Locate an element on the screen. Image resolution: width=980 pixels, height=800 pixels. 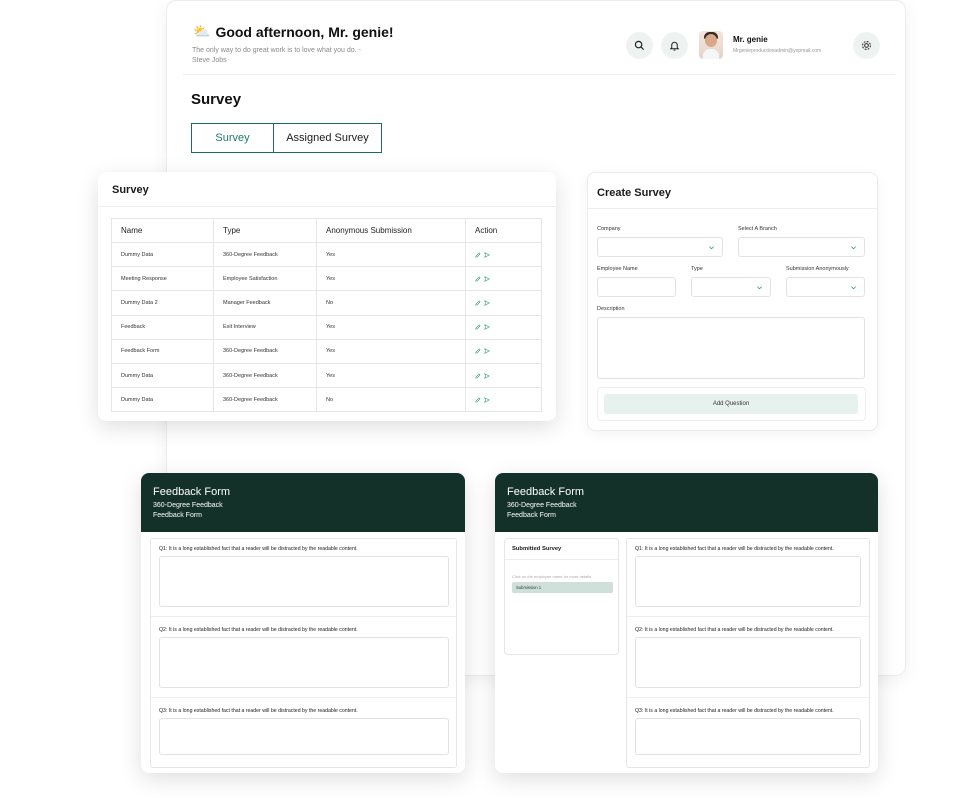
cell-type: Exit Interview is located at coordinates (265, 327).